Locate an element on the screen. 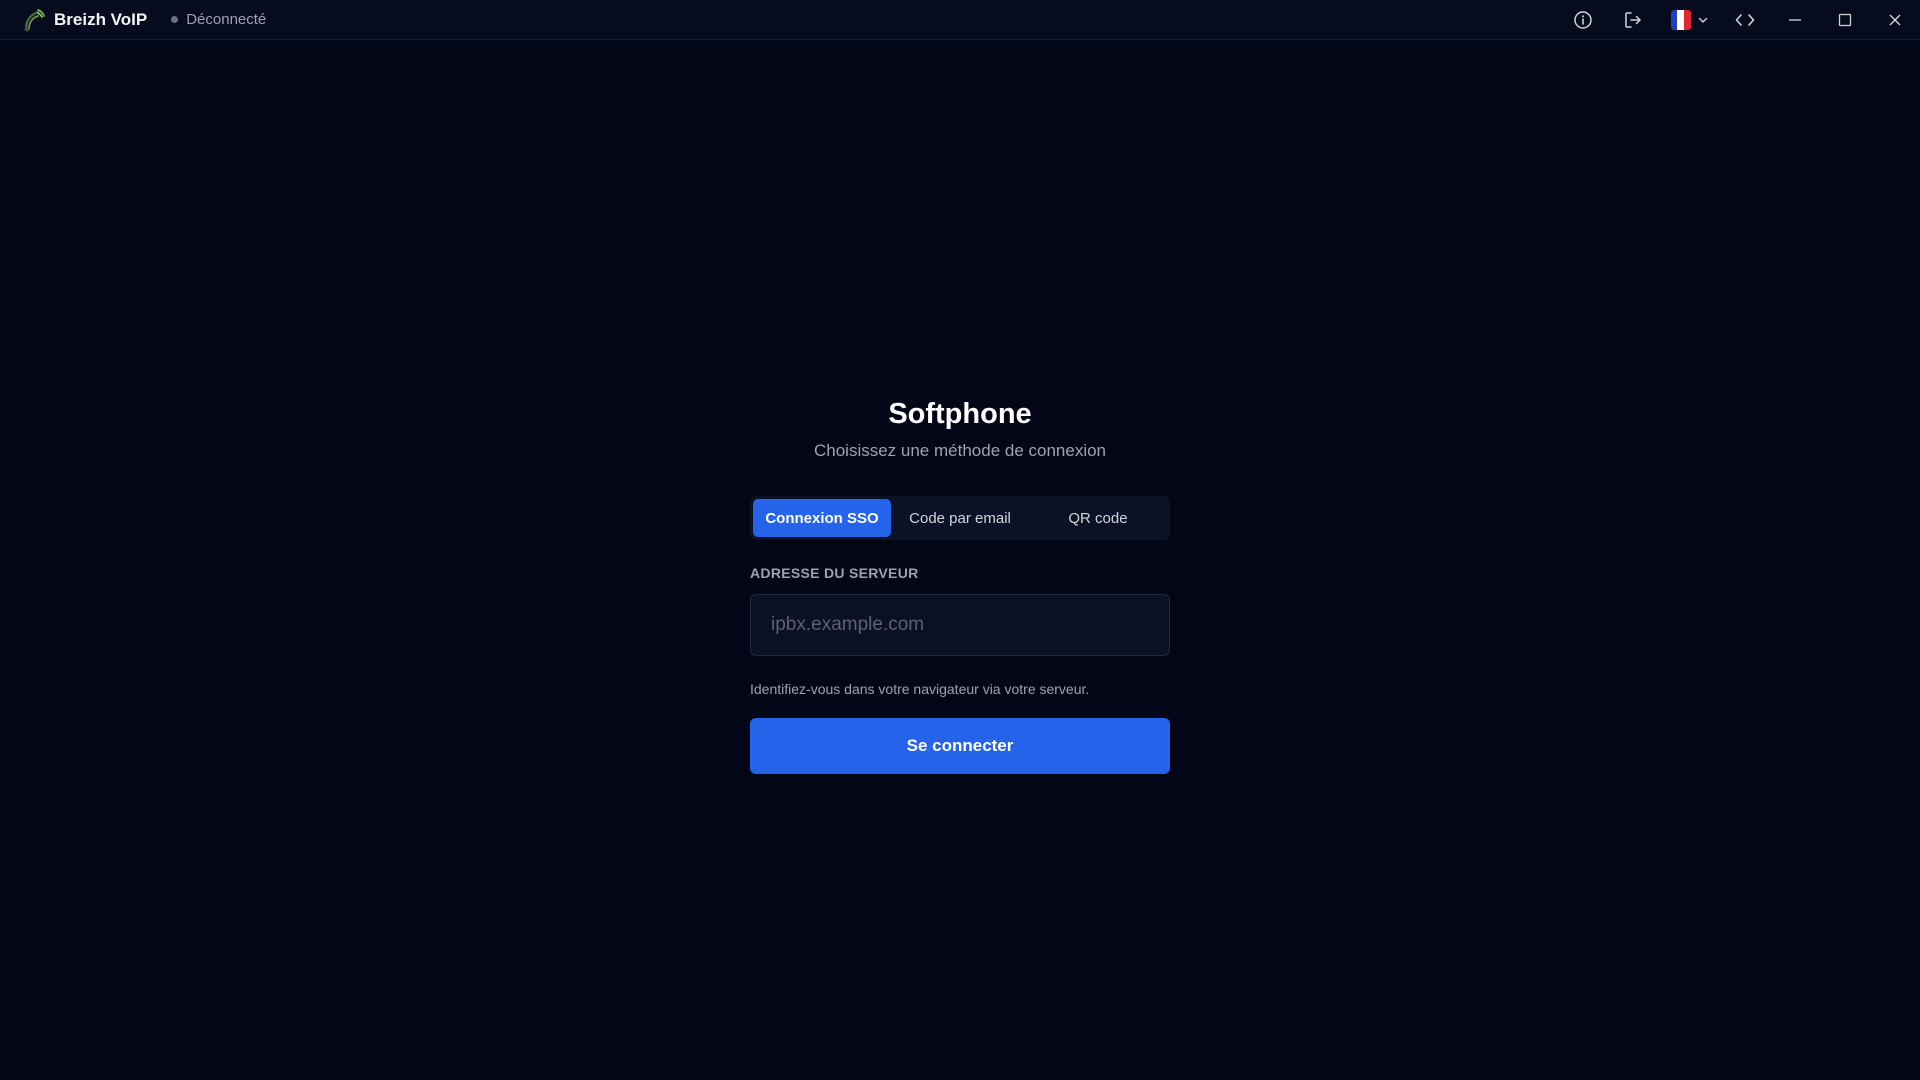  titlebar-actions is located at coordinates (1739, 20).